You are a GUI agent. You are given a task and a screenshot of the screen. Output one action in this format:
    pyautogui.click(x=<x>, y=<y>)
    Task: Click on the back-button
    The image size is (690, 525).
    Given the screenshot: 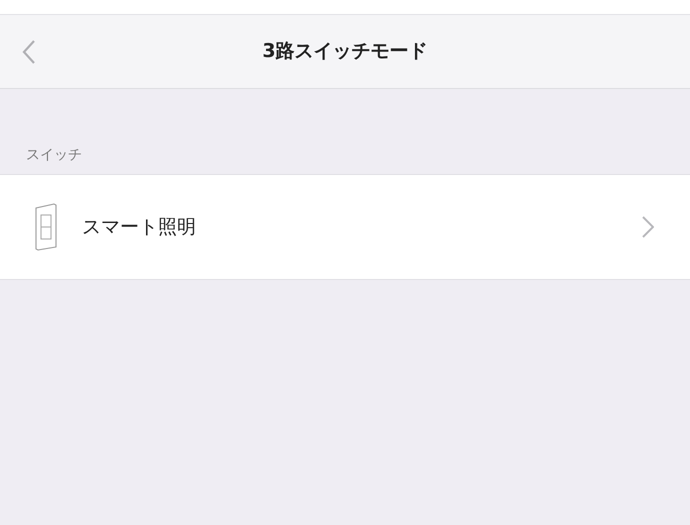 What is the action you would take?
    pyautogui.click(x=29, y=52)
    